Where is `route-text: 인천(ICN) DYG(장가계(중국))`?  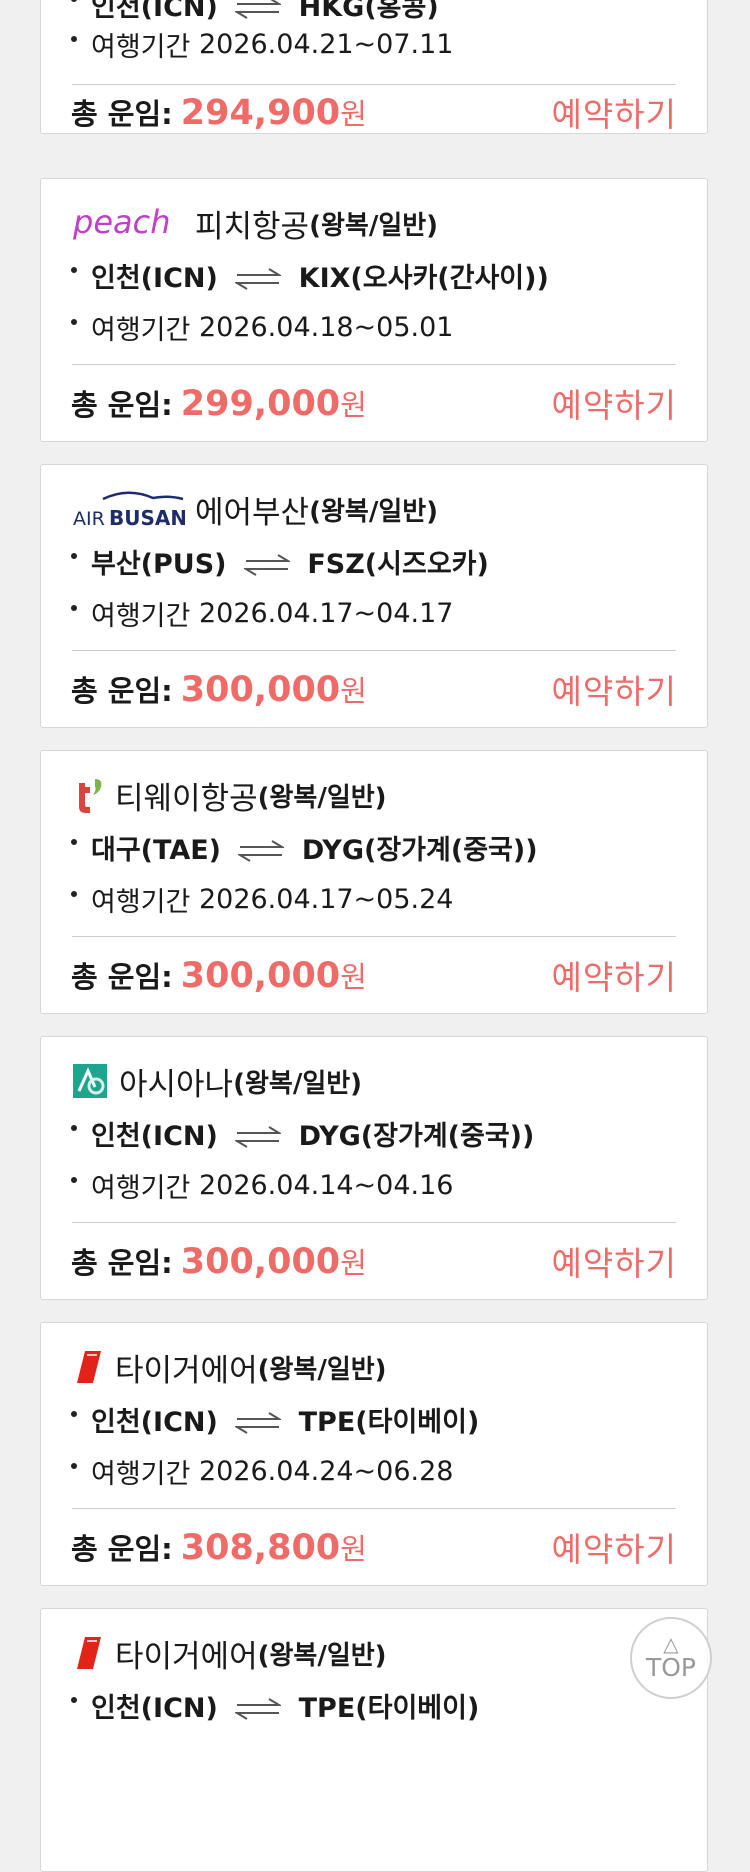 route-text: 인천(ICN) DYG(장가계(중국)) is located at coordinates (312, 1133).